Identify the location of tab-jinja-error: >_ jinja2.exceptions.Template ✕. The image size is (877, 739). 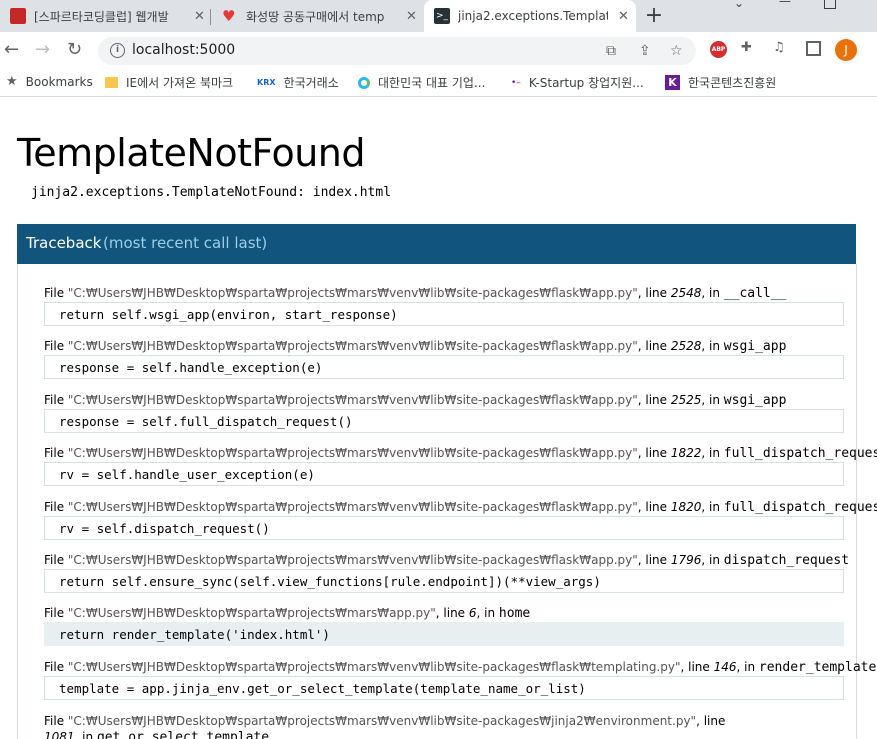
(530, 16).